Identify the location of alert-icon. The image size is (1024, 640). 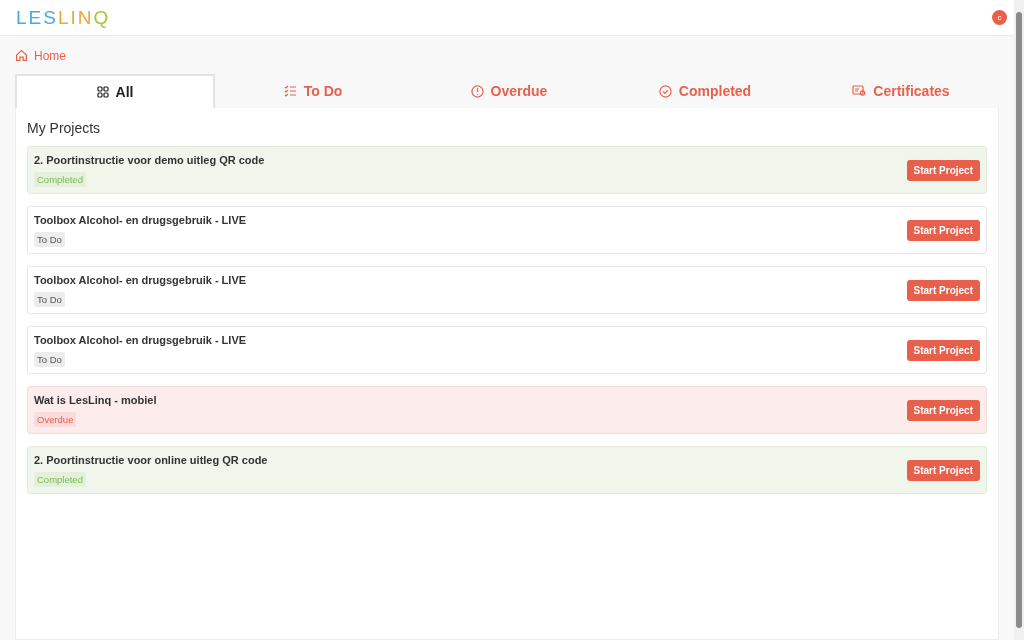
(477, 91).